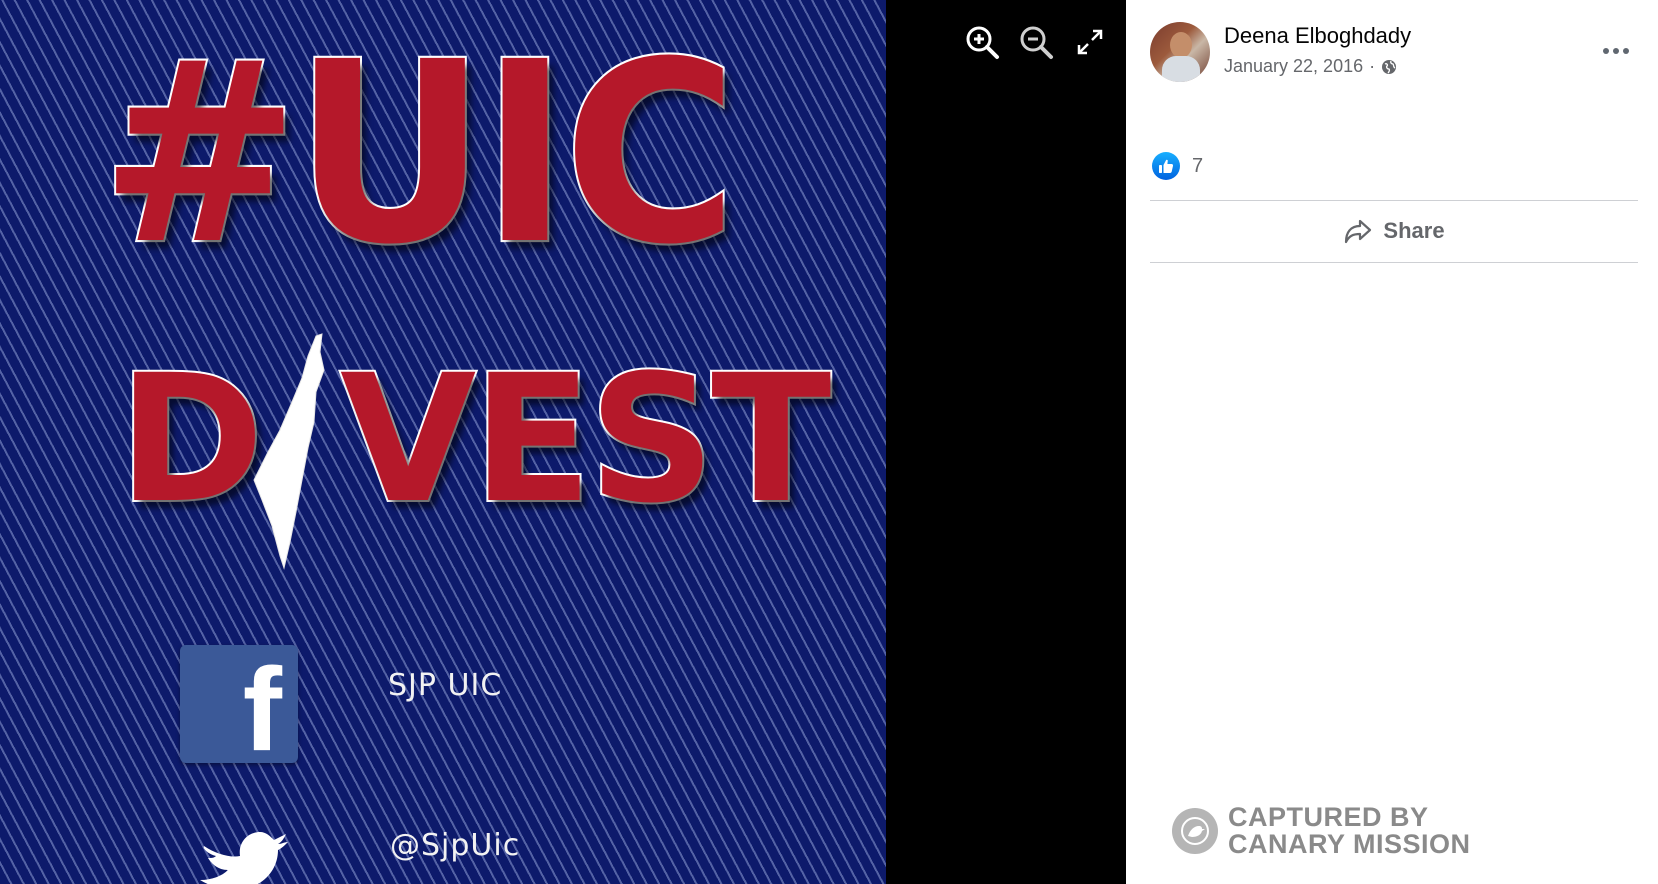  What do you see at coordinates (1349, 844) in the screenshot?
I see `watermark-line2: CANARY MISSION` at bounding box center [1349, 844].